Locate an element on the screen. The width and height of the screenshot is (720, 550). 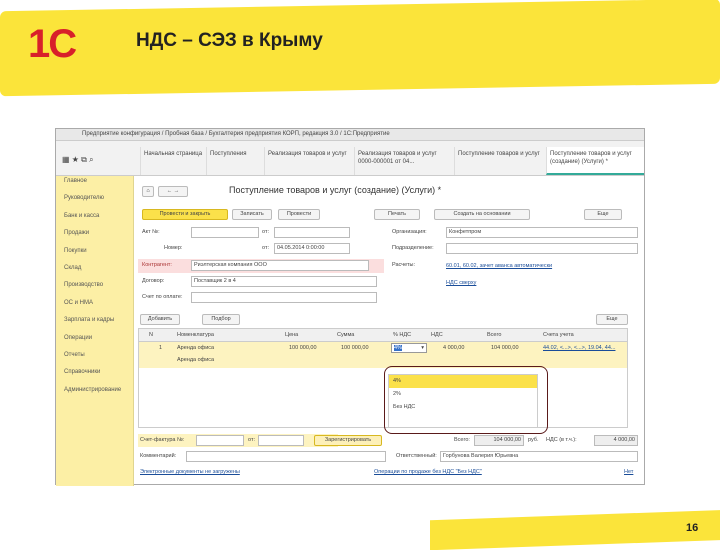
sidebar-item: Руководителю is located at coordinates (94, 201).